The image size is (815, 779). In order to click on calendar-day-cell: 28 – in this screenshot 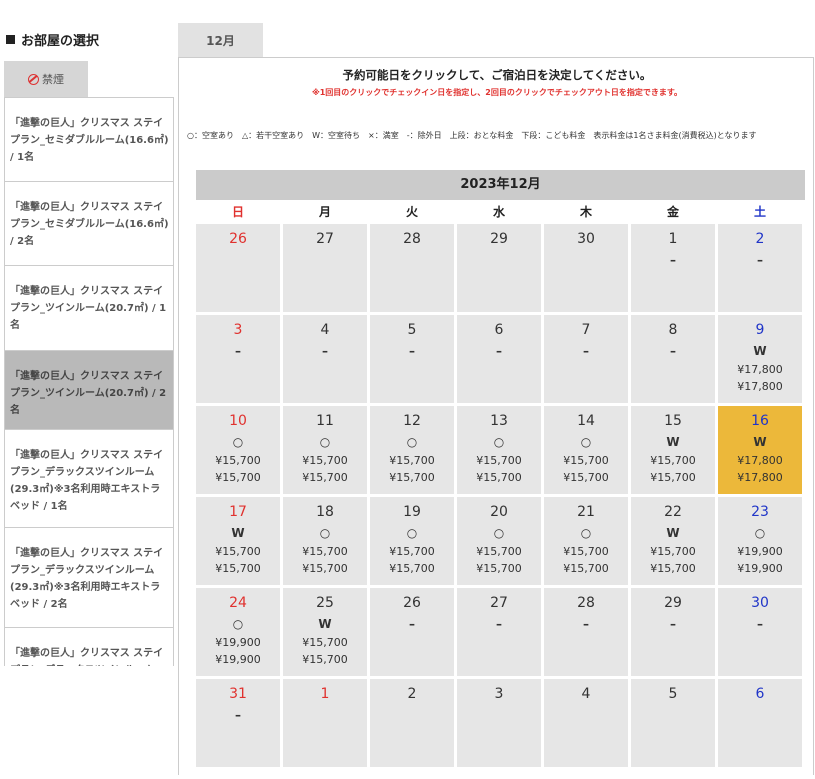, I will do `click(586, 632)`.